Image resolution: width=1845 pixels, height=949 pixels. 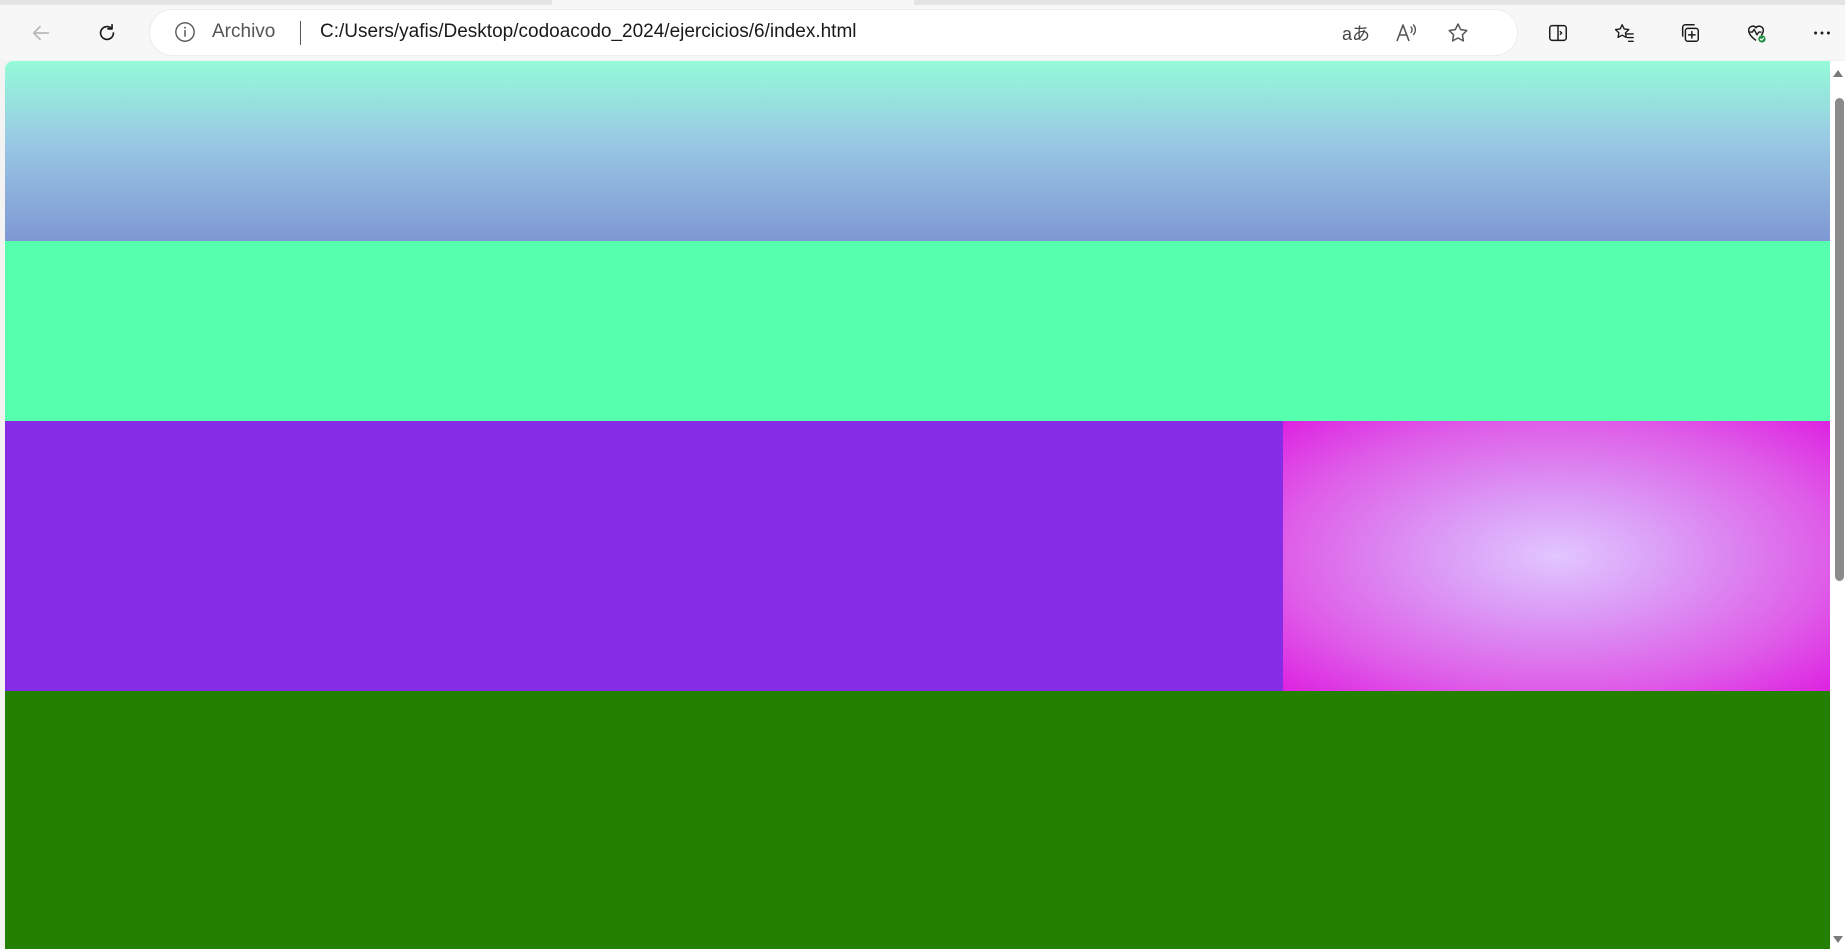 I want to click on refresh-icon, so click(x=107, y=32).